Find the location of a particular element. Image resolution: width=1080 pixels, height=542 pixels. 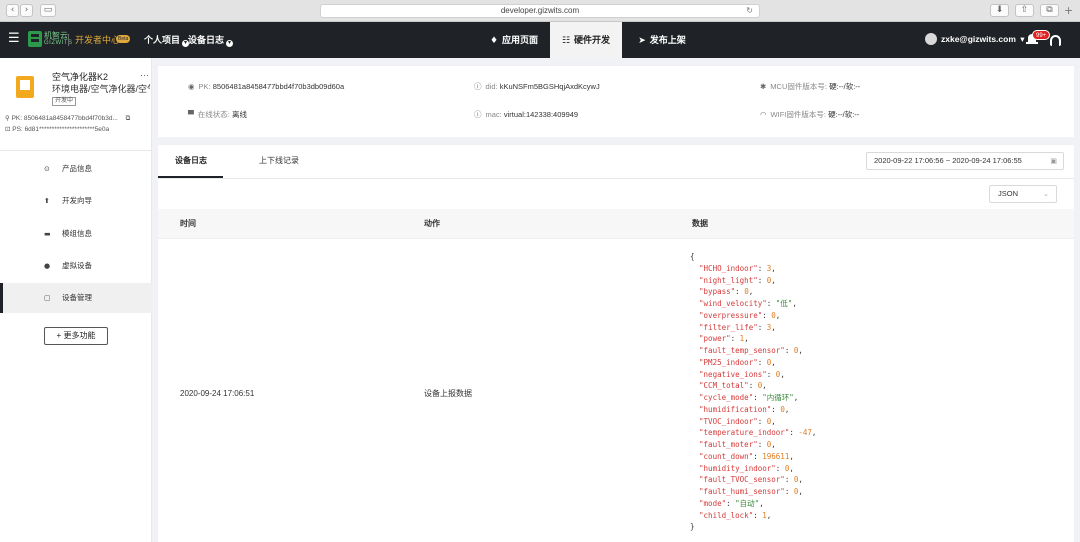

info-label: WIFI固件版本号: is located at coordinates (798, 114).